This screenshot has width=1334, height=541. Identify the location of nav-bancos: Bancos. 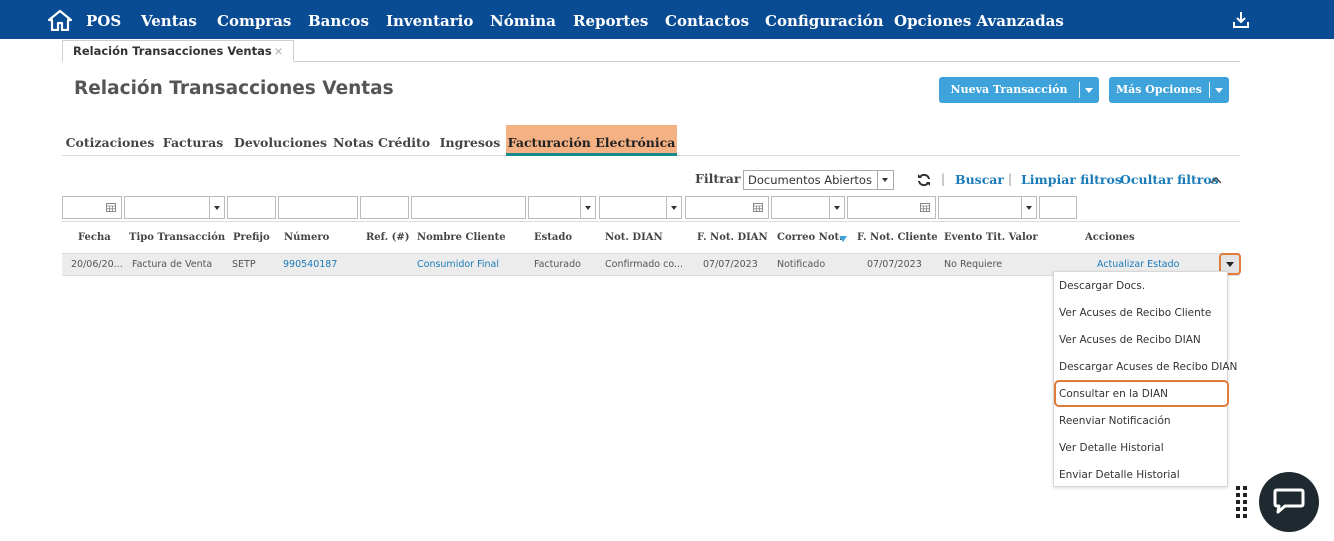
(338, 21).